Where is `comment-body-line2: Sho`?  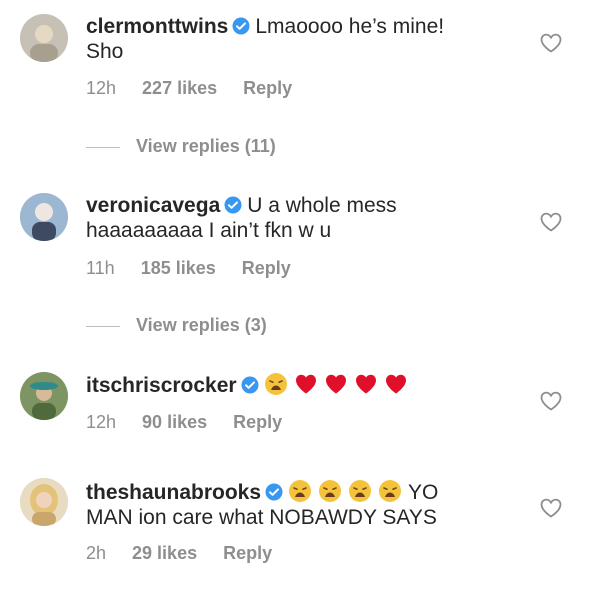 comment-body-line2: Sho is located at coordinates (105, 51).